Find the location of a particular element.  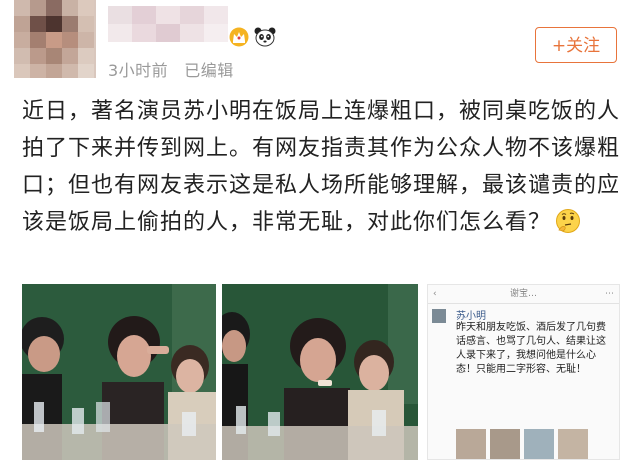

post-time: 3小时前 is located at coordinates (138, 70).